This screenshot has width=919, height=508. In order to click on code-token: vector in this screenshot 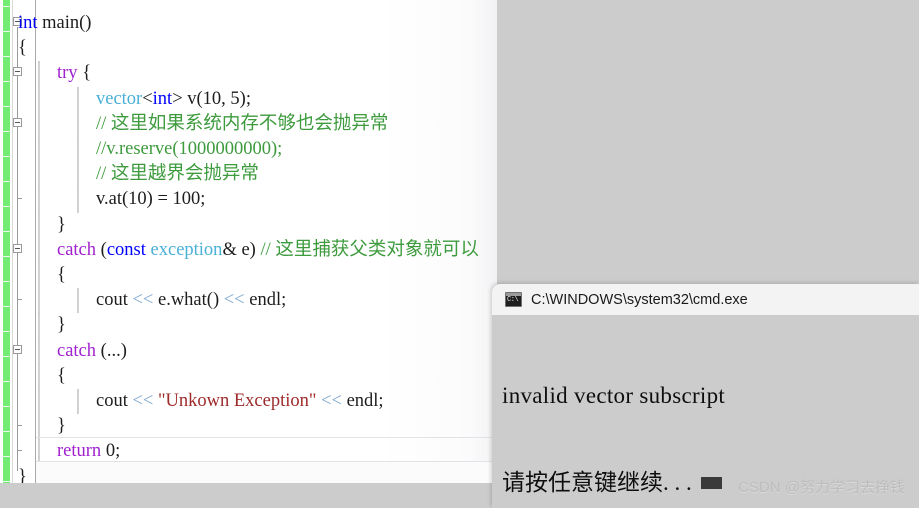, I will do `click(119, 98)`.